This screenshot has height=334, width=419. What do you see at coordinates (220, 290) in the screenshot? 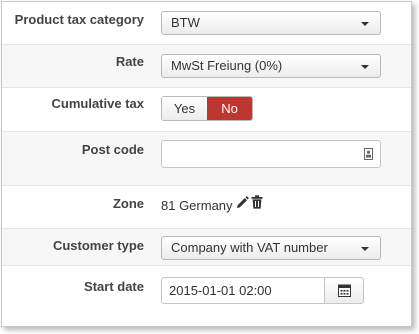
I see `start-date-value: 2015-01-01 02:00` at bounding box center [220, 290].